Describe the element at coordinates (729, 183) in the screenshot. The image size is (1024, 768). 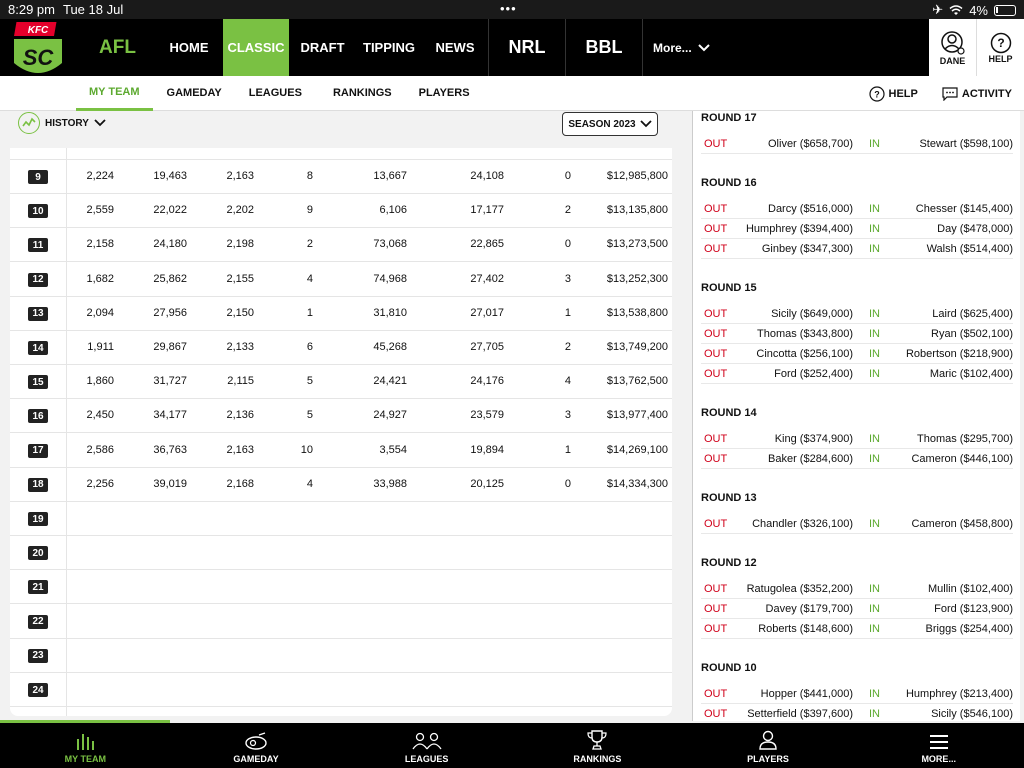
I see `round-heading: ROUND 16` at that location.